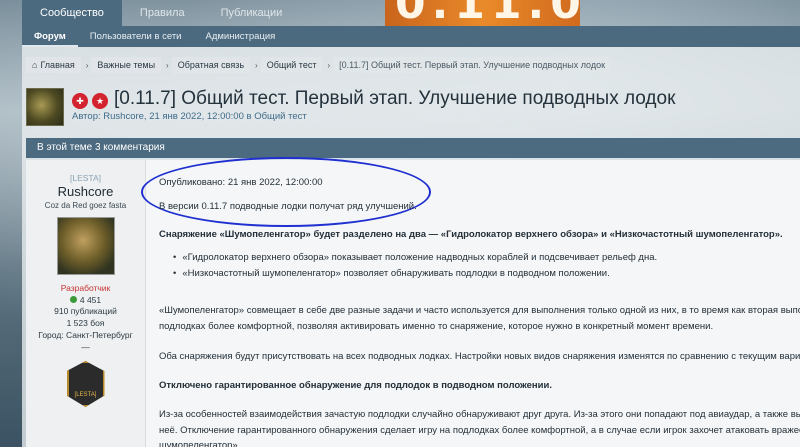 This screenshot has width=800, height=447. What do you see at coordinates (85, 311) in the screenshot?
I see `author-posts: 910 публикаций` at bounding box center [85, 311].